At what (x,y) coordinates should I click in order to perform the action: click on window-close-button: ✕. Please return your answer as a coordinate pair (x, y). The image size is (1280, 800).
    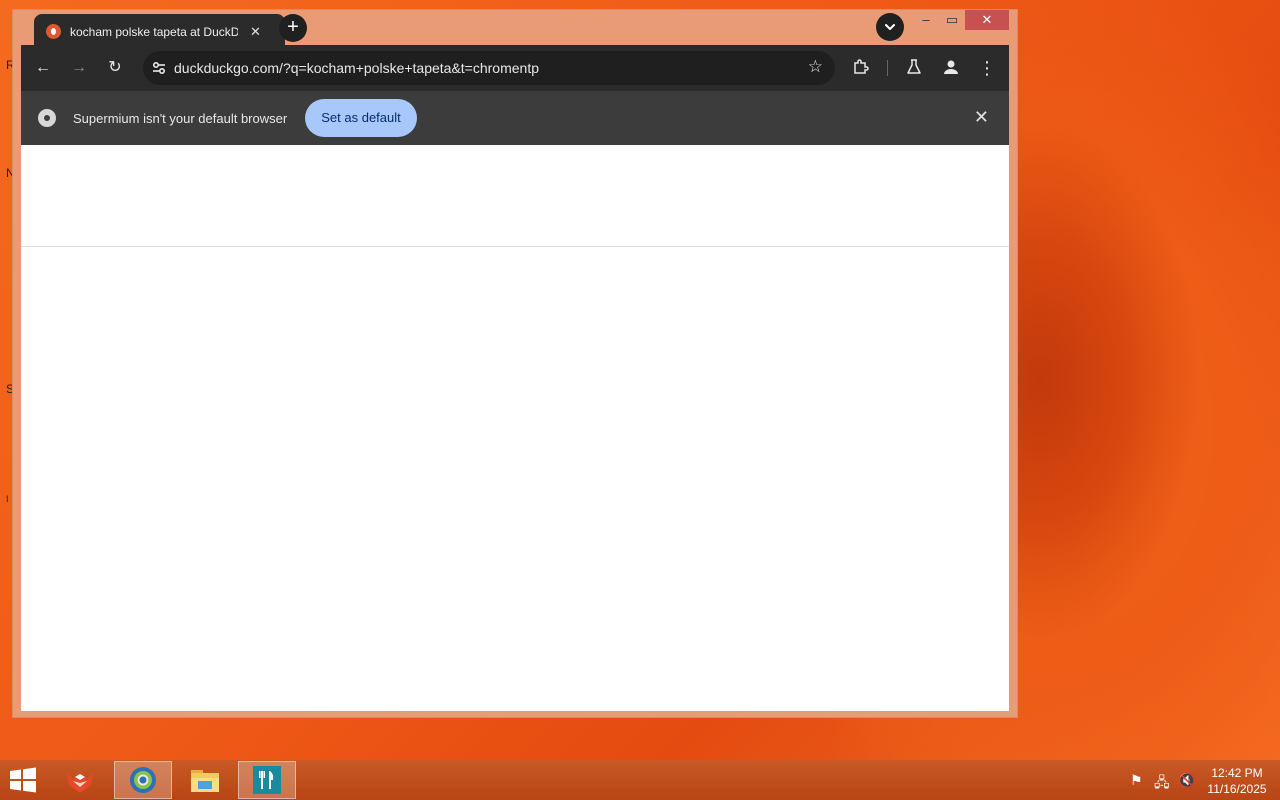
    Looking at the image, I should click on (987, 20).